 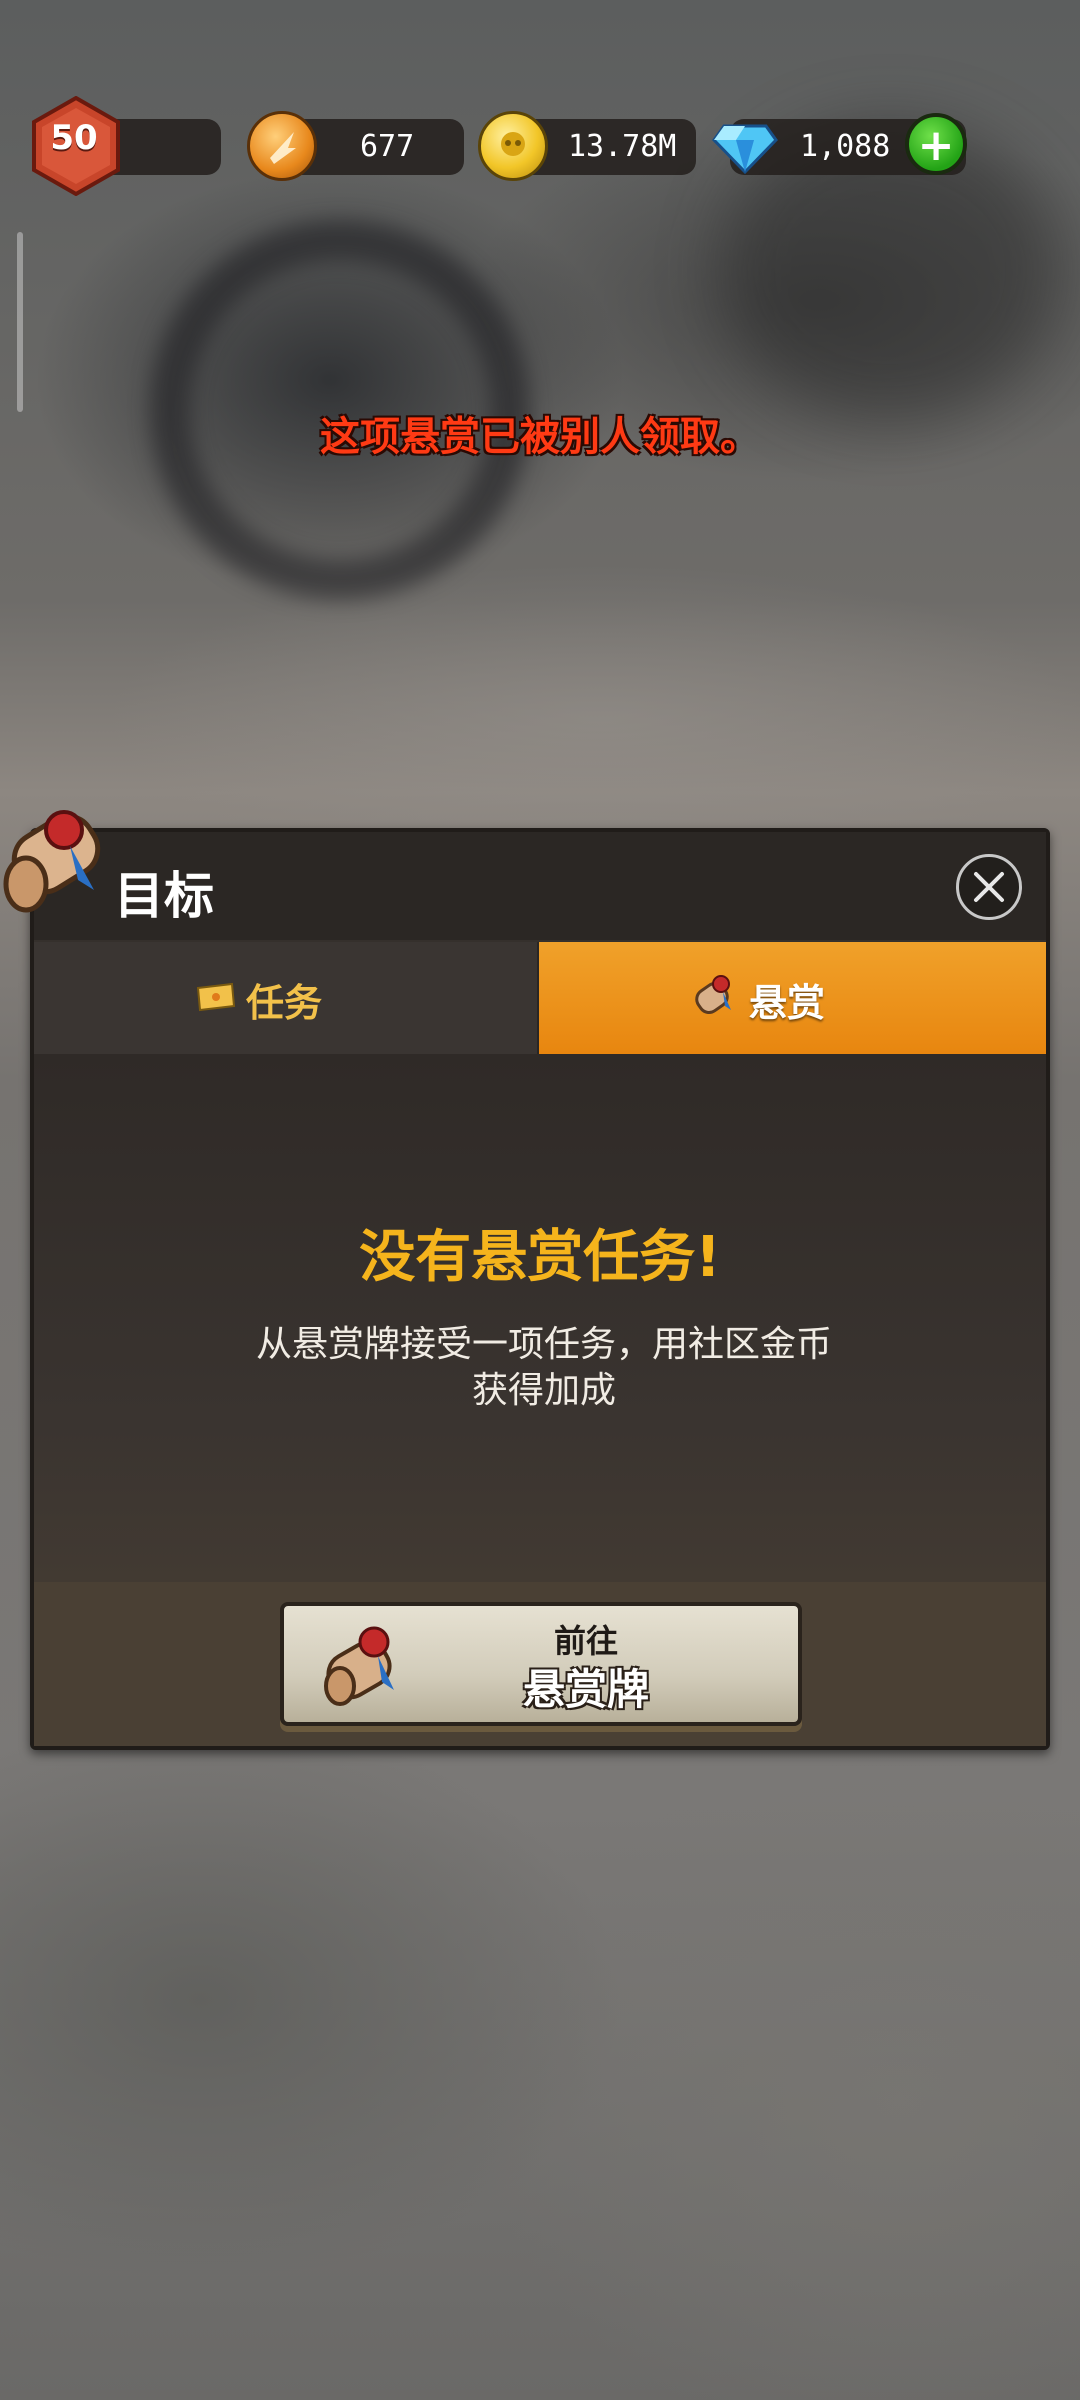 I want to click on empty-state-description: 从悬赏牌接受一项任务，用社区金币获得加成, so click(x=543, y=1367).